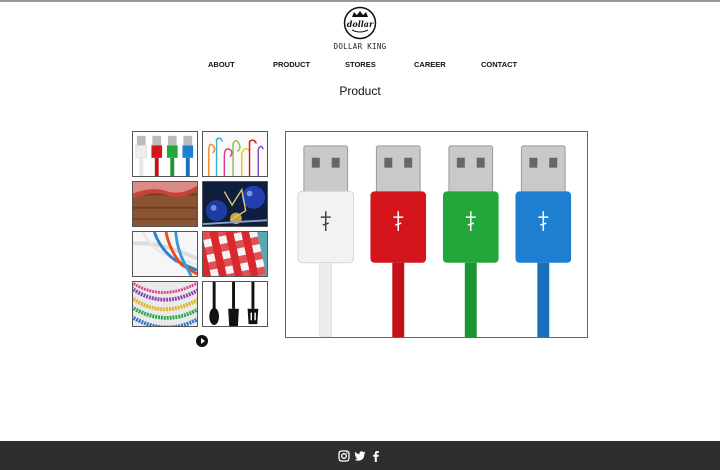 This screenshot has width=720, height=470. Describe the element at coordinates (235, 304) in the screenshot. I see `thumbnail-kitchen-utensils` at that location.